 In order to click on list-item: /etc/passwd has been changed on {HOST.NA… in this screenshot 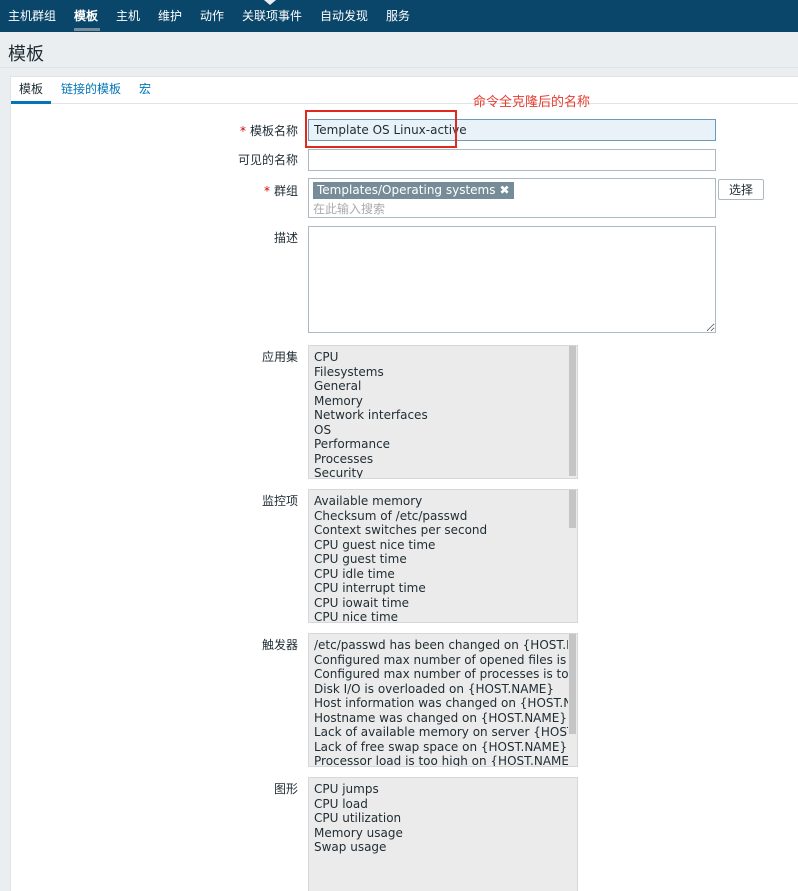, I will do `click(442, 645)`.